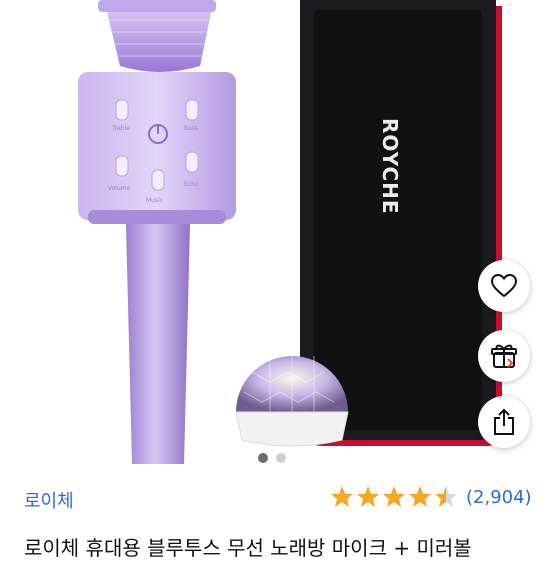 The width and height of the screenshot is (554, 561). I want to click on rating-stars, so click(396, 497).